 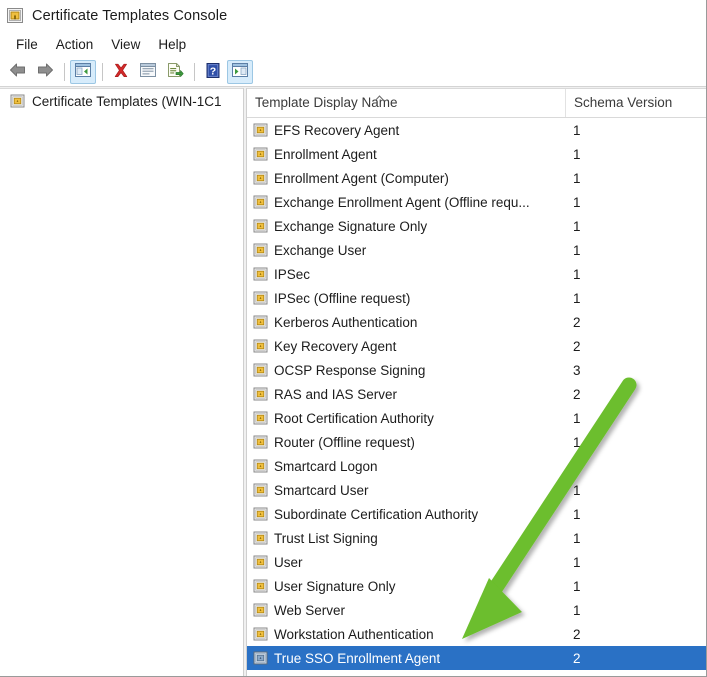 I want to click on back-arrow-icon, so click(x=18, y=71).